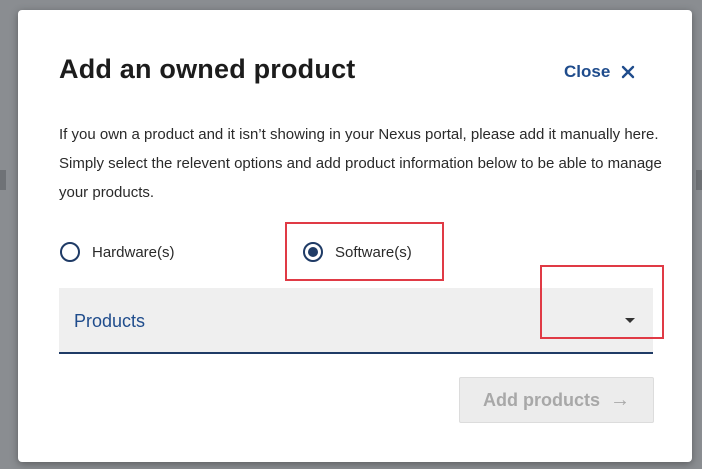 The width and height of the screenshot is (702, 469). I want to click on radio-software-circle, so click(313, 252).